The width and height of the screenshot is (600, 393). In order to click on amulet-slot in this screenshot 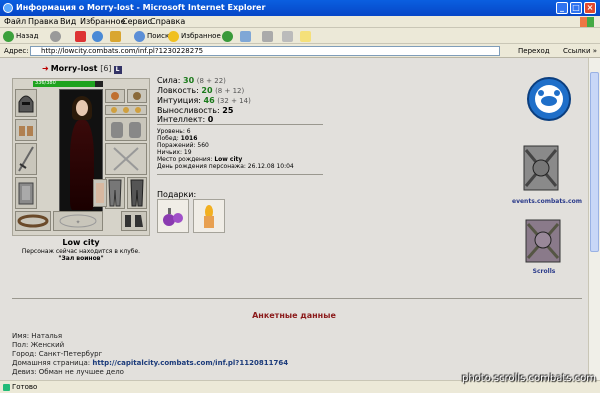, I will do `click(137, 96)`.